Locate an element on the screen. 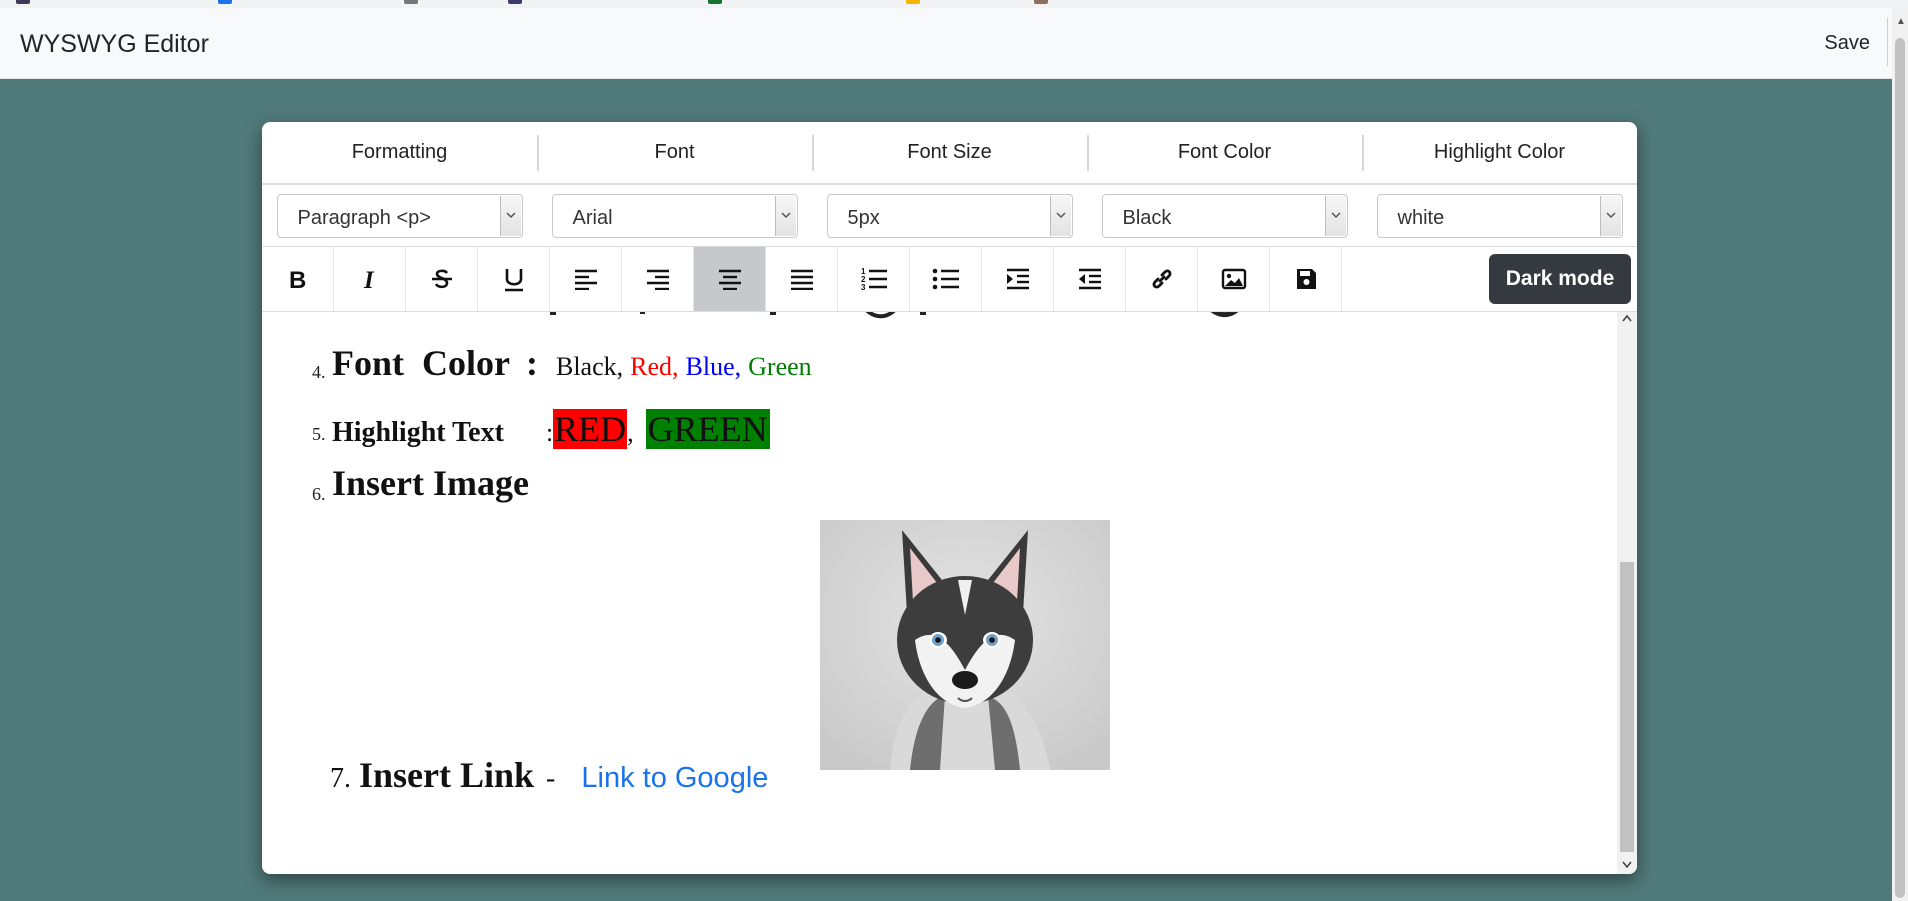 The width and height of the screenshot is (1908, 901). list-item-dash: - is located at coordinates (551, 778).